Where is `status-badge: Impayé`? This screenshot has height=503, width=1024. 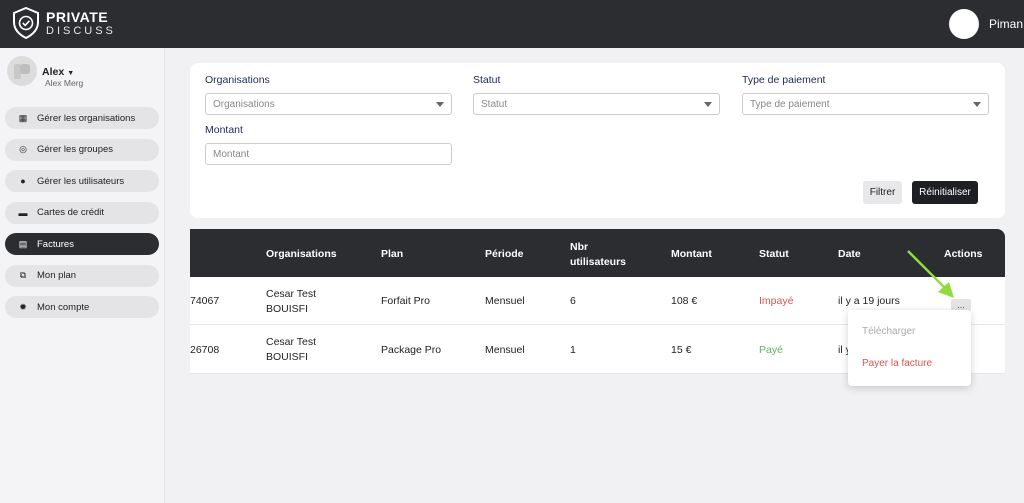 status-badge: Impayé is located at coordinates (776, 301).